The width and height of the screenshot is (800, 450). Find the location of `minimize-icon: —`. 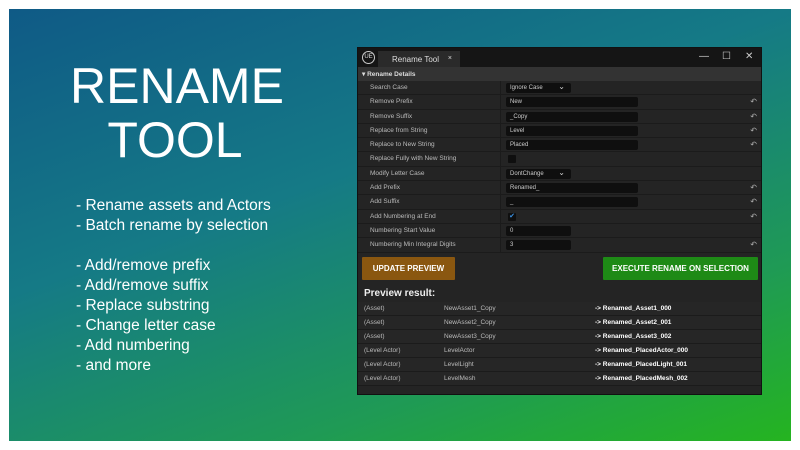

minimize-icon: — is located at coordinates (704, 56).